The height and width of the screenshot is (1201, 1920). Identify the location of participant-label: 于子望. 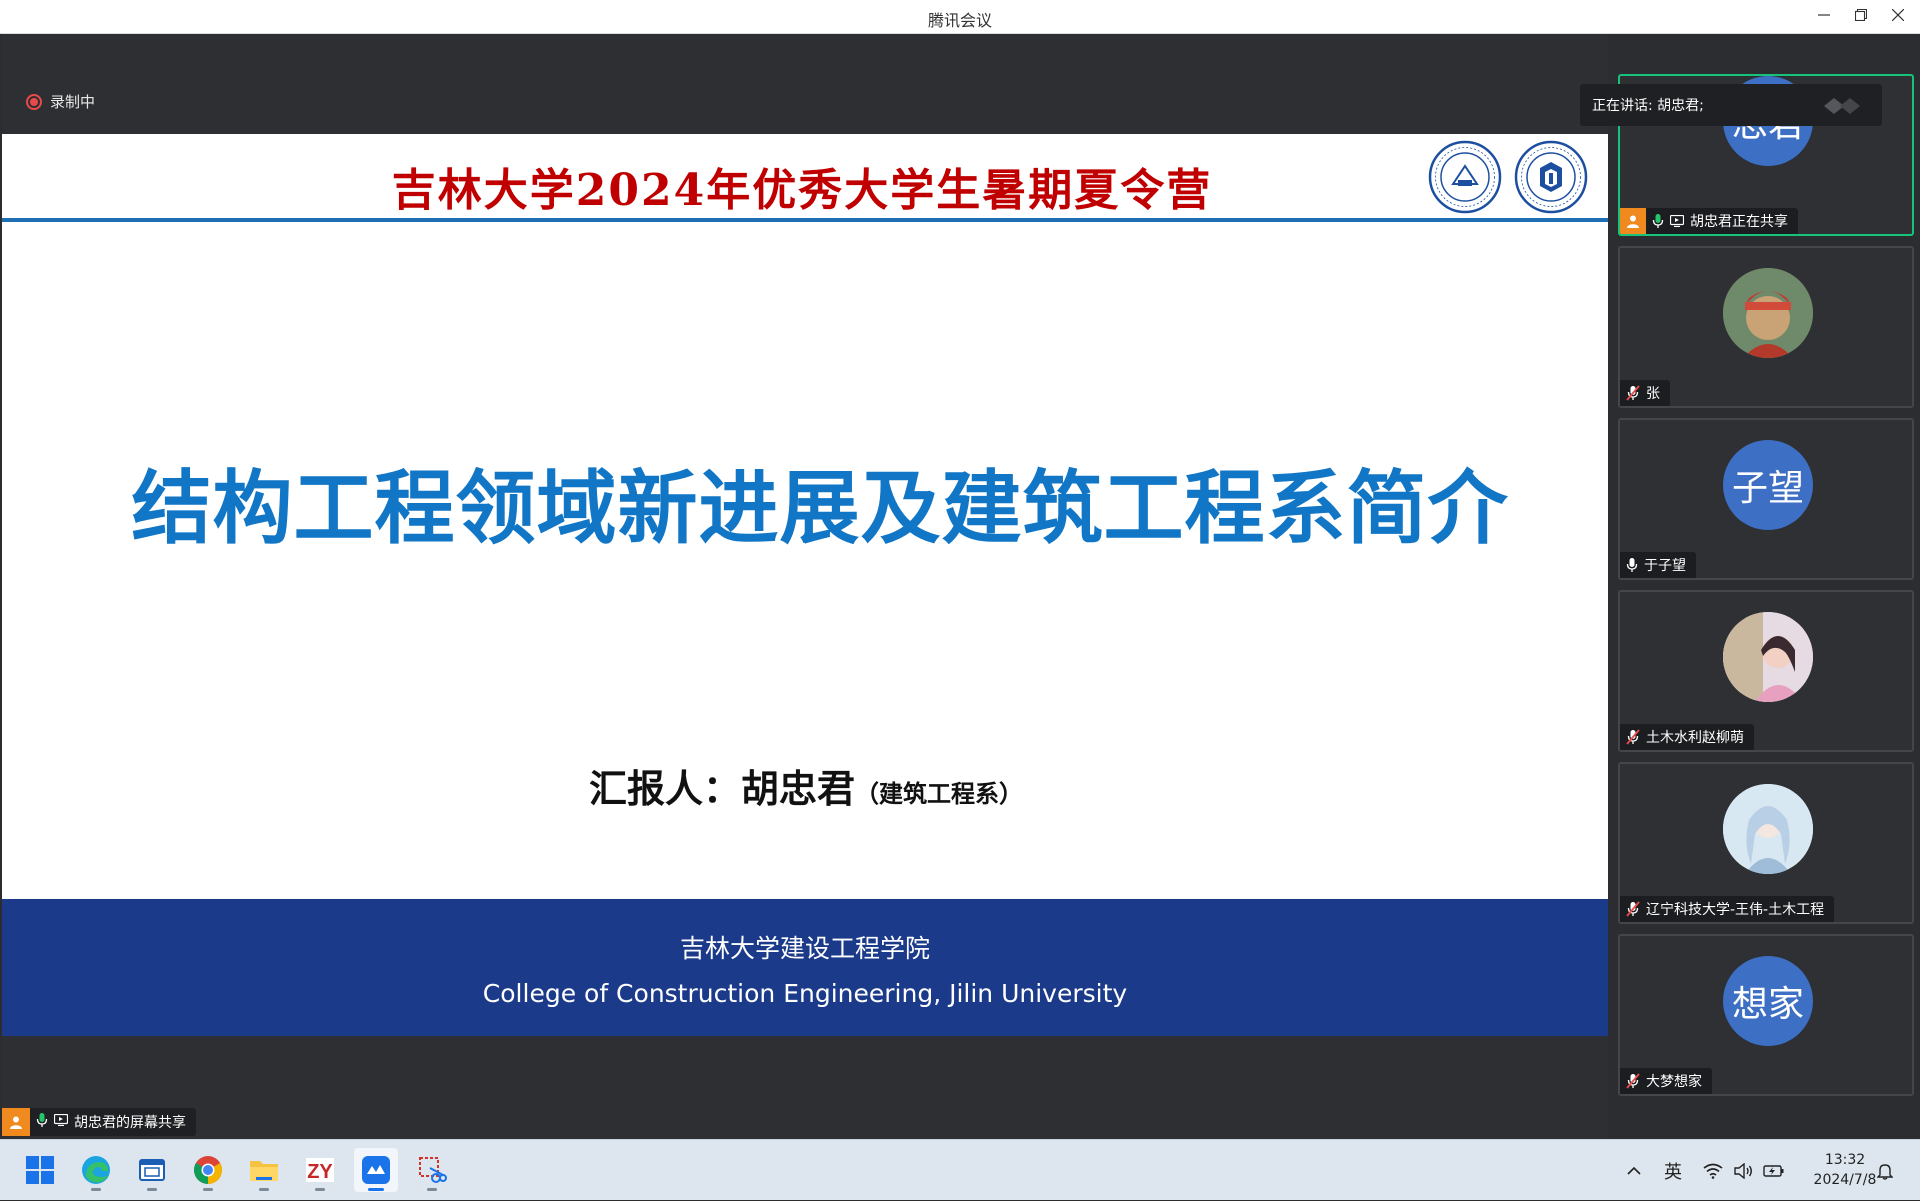
(1658, 565).